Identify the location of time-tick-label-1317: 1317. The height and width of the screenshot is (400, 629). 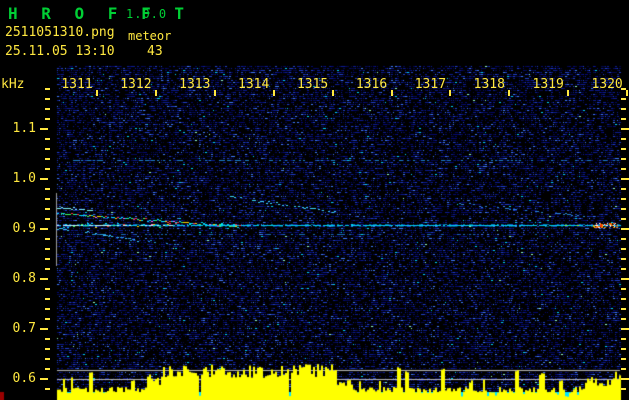
(430, 84).